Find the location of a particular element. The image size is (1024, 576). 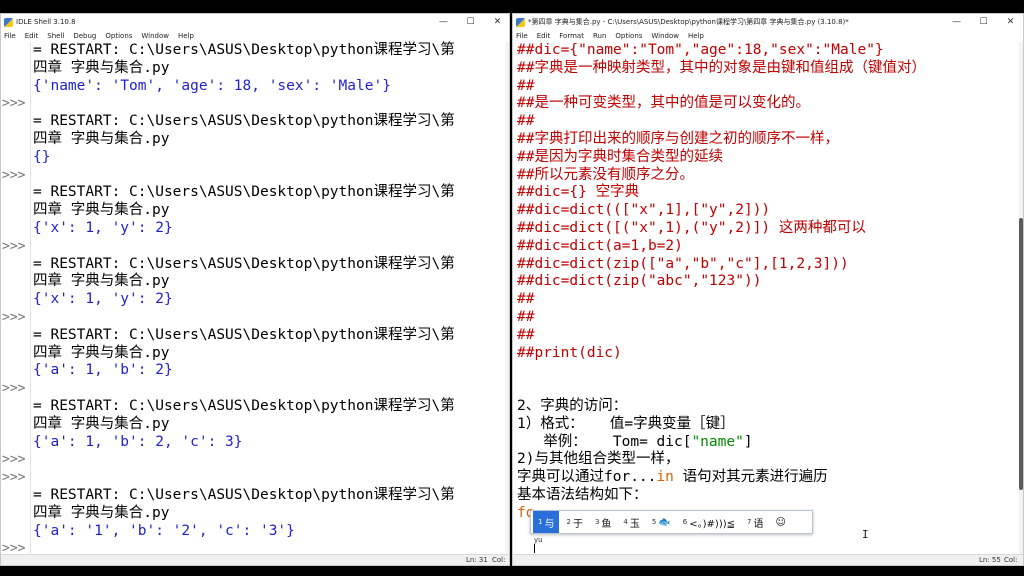

code-text: 1）格式： 值=字典变量［键］ is located at coordinates (626, 423).